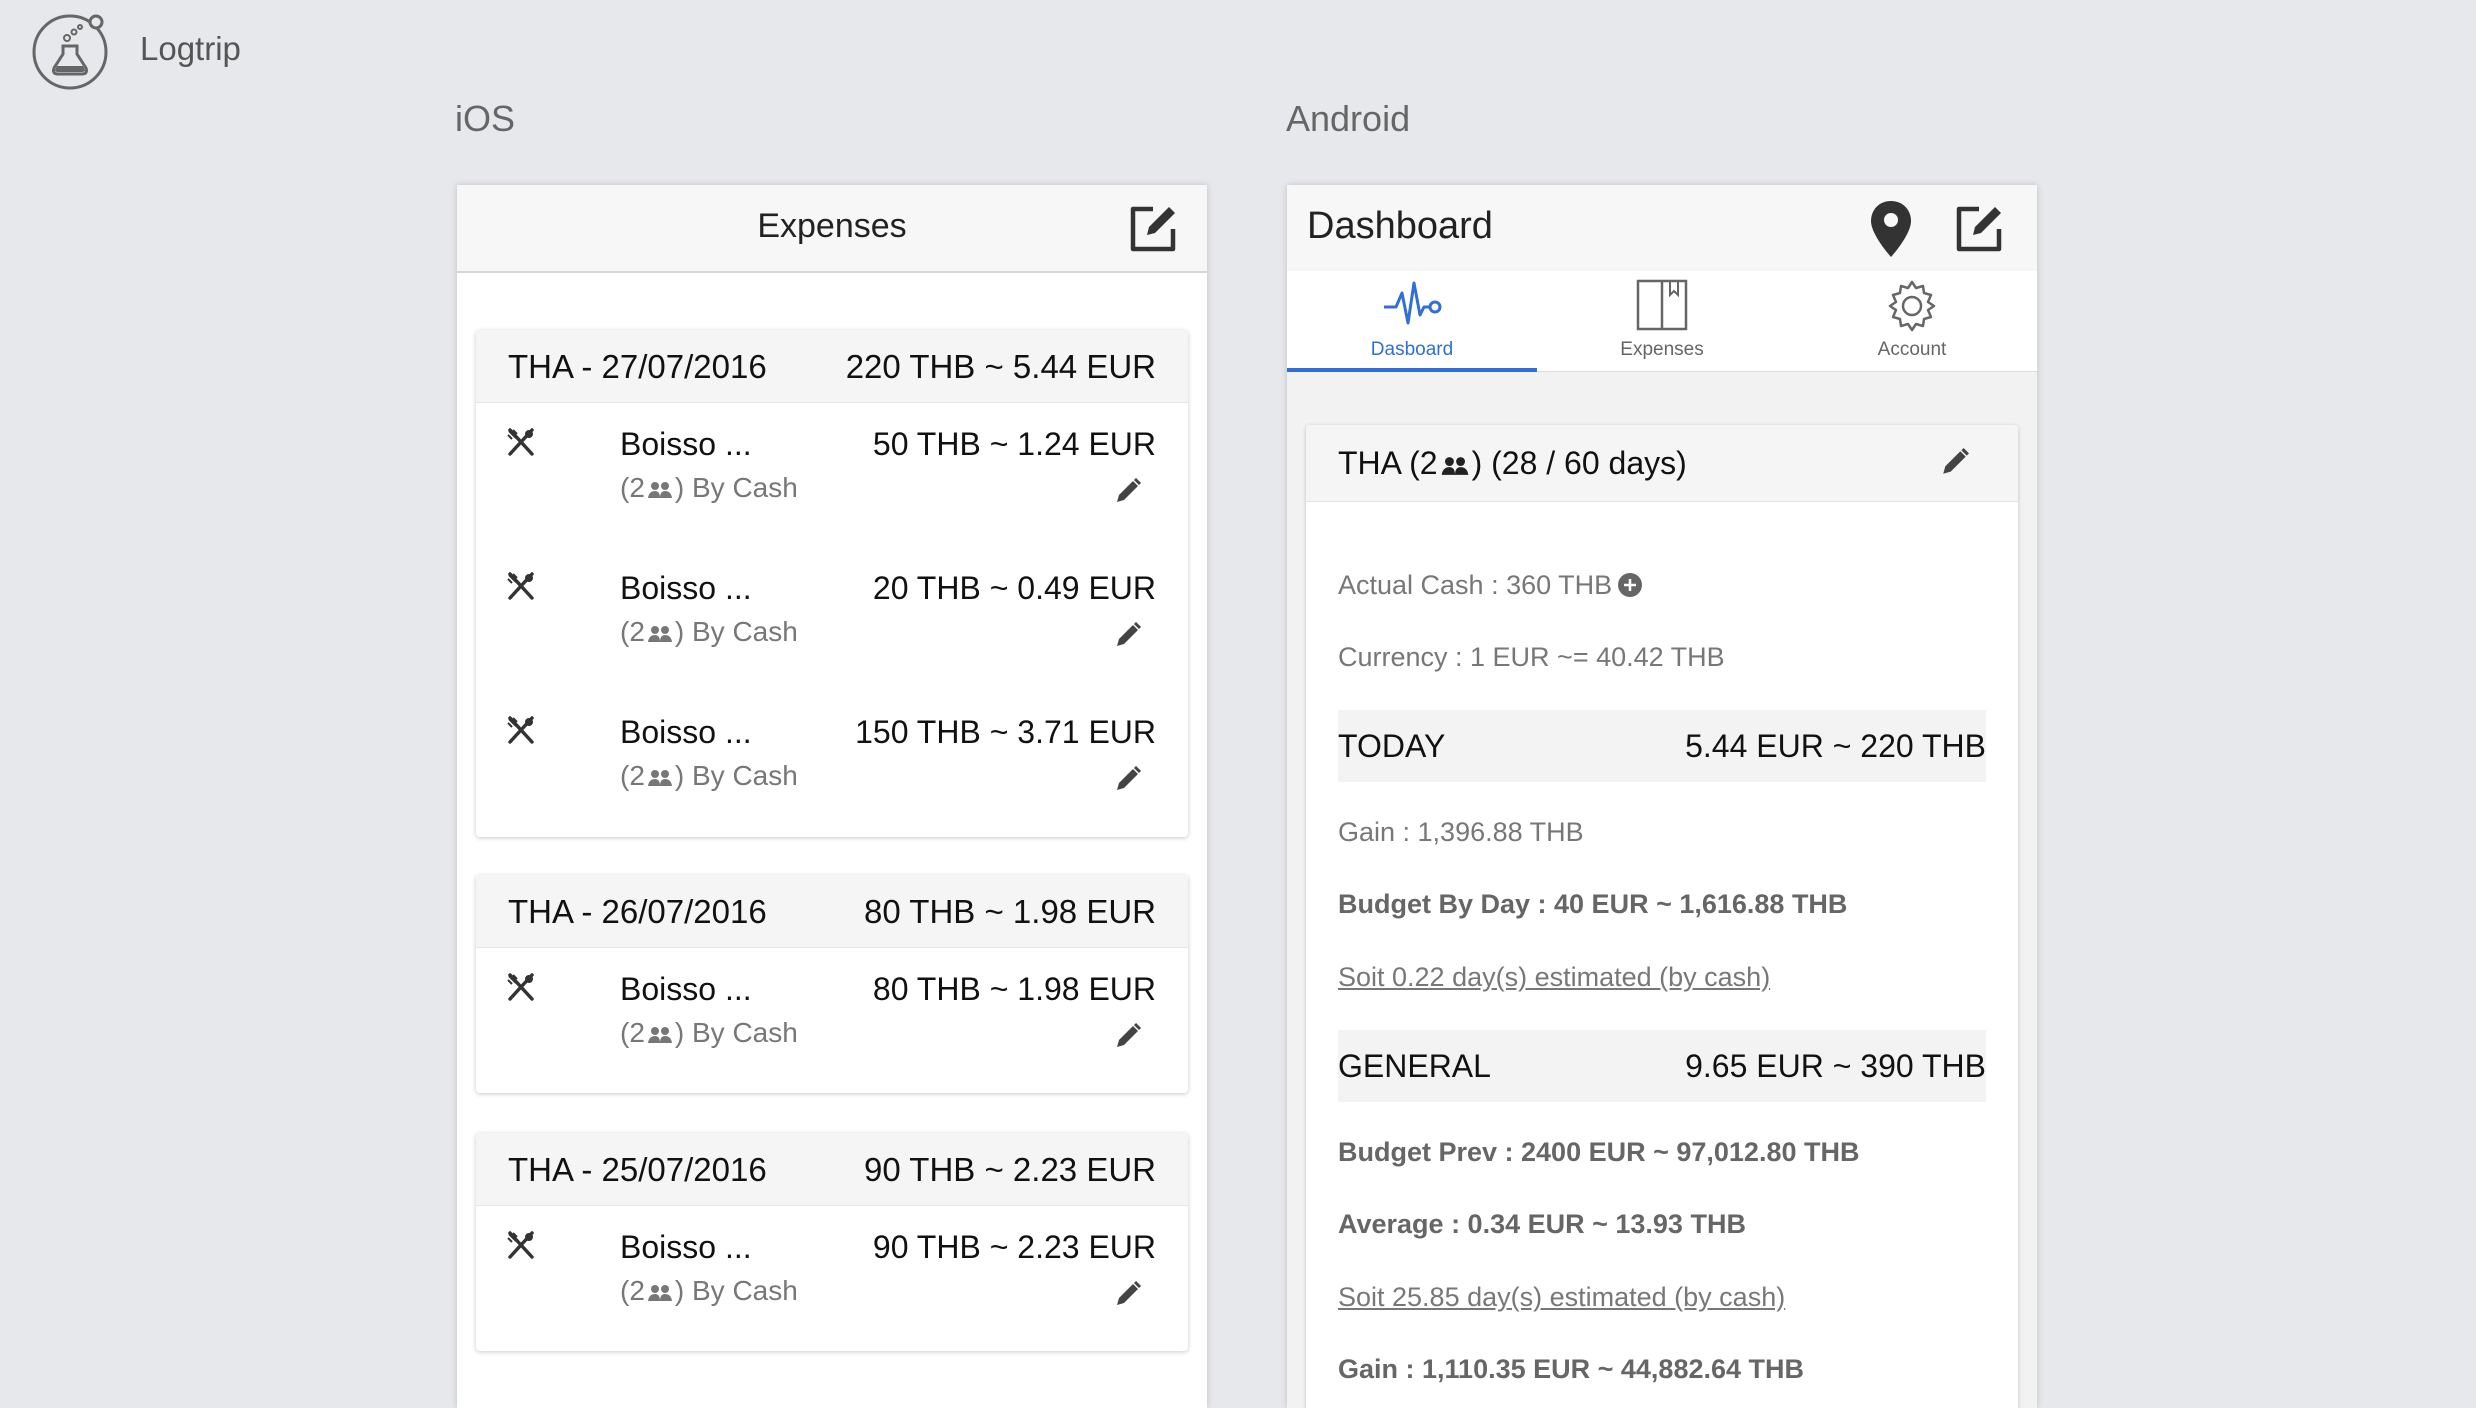 The image size is (2476, 1408). What do you see at coordinates (1630, 585) in the screenshot?
I see `add-circle-icon` at bounding box center [1630, 585].